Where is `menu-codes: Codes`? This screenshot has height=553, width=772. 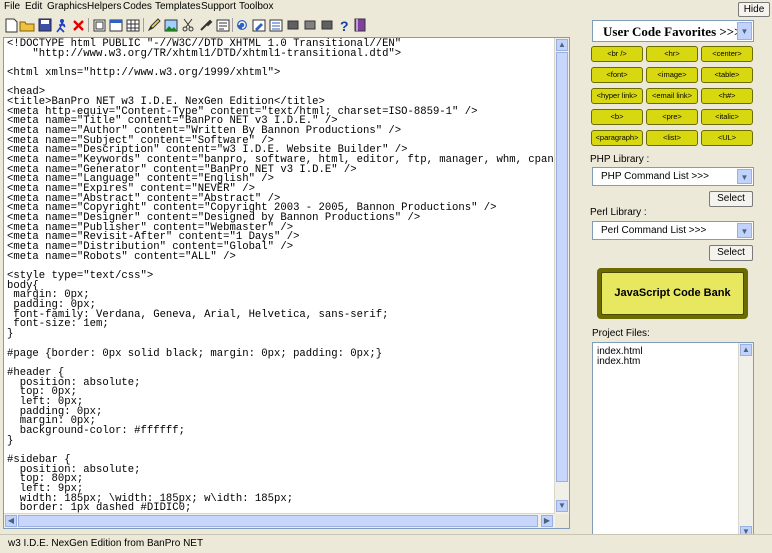
menu-codes: Codes is located at coordinates (137, 7).